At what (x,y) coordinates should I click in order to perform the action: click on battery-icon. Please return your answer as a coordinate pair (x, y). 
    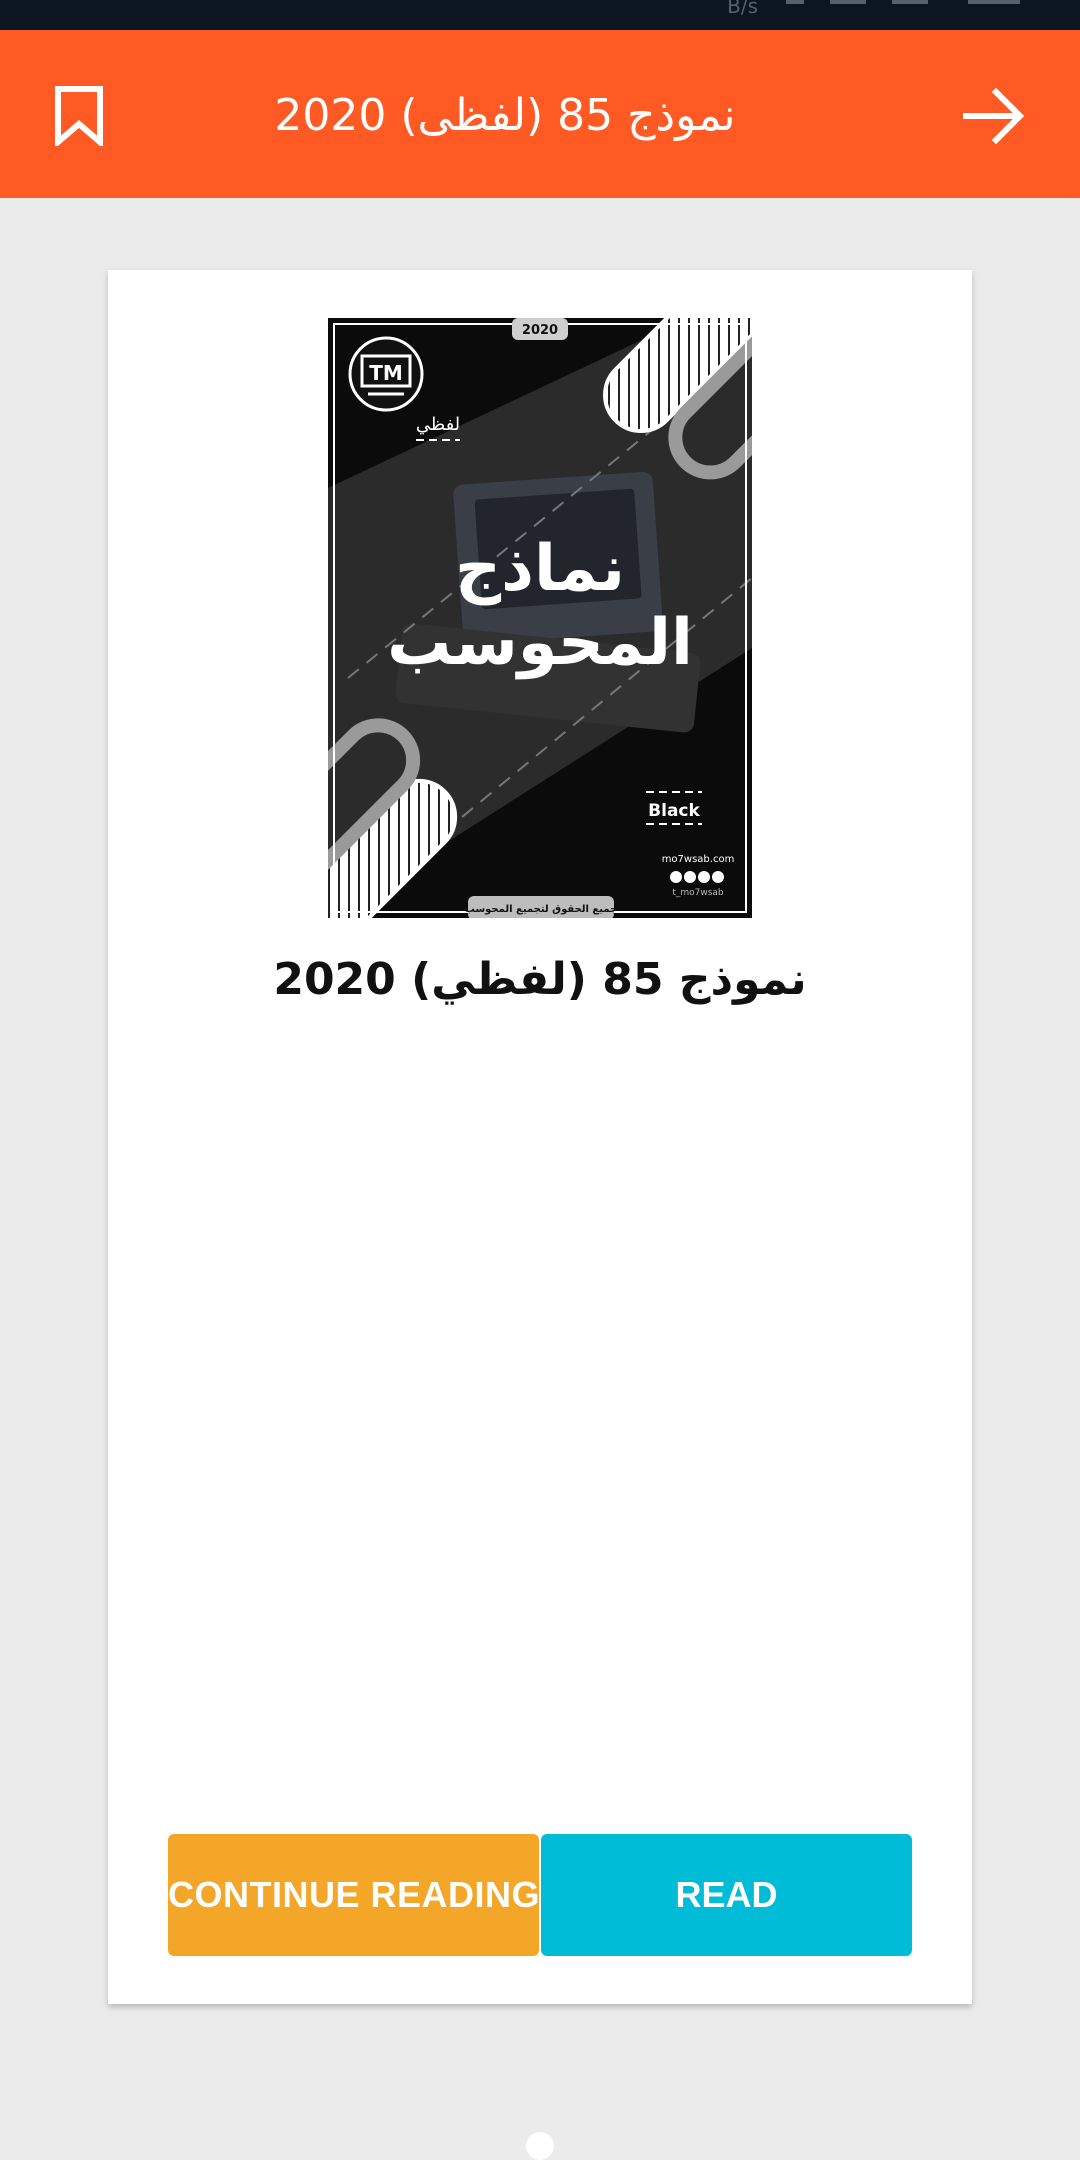
    Looking at the image, I should click on (994, 2).